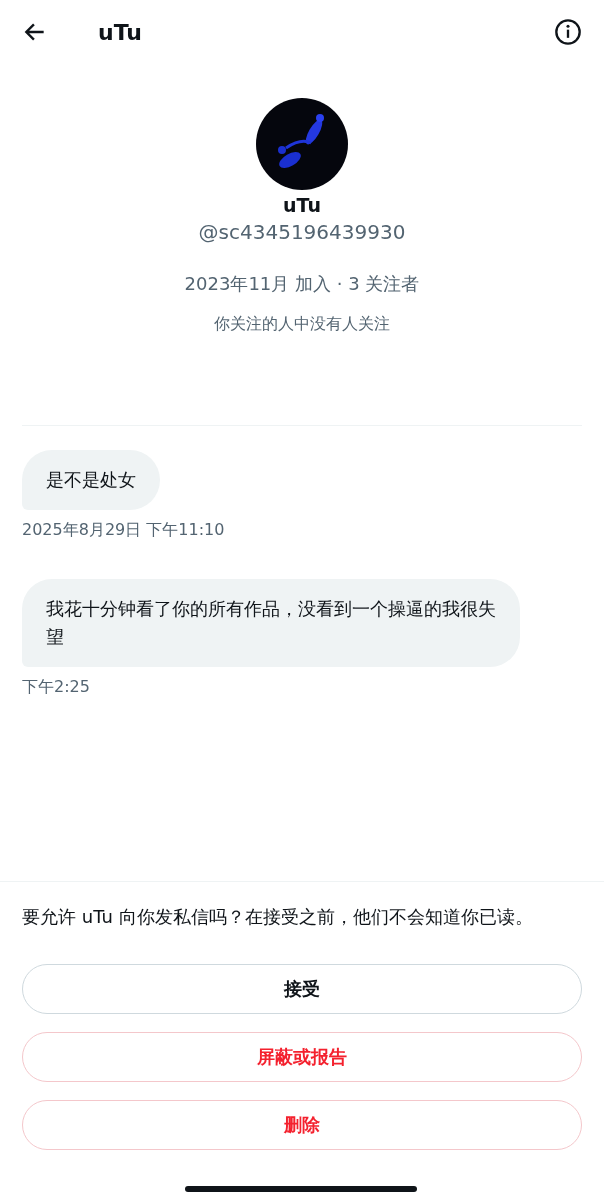 This screenshot has height=1200, width=604. What do you see at coordinates (91, 480) in the screenshot?
I see `message-bubble: 是不是处女` at bounding box center [91, 480].